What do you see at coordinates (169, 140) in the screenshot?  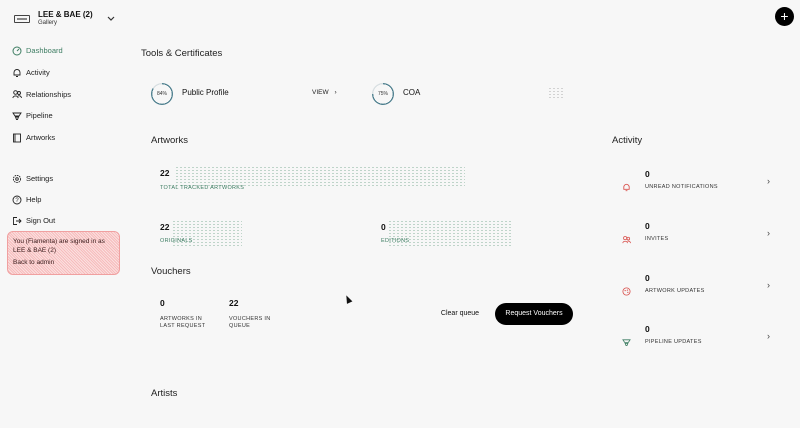 I see `artworks-title: Artworks` at bounding box center [169, 140].